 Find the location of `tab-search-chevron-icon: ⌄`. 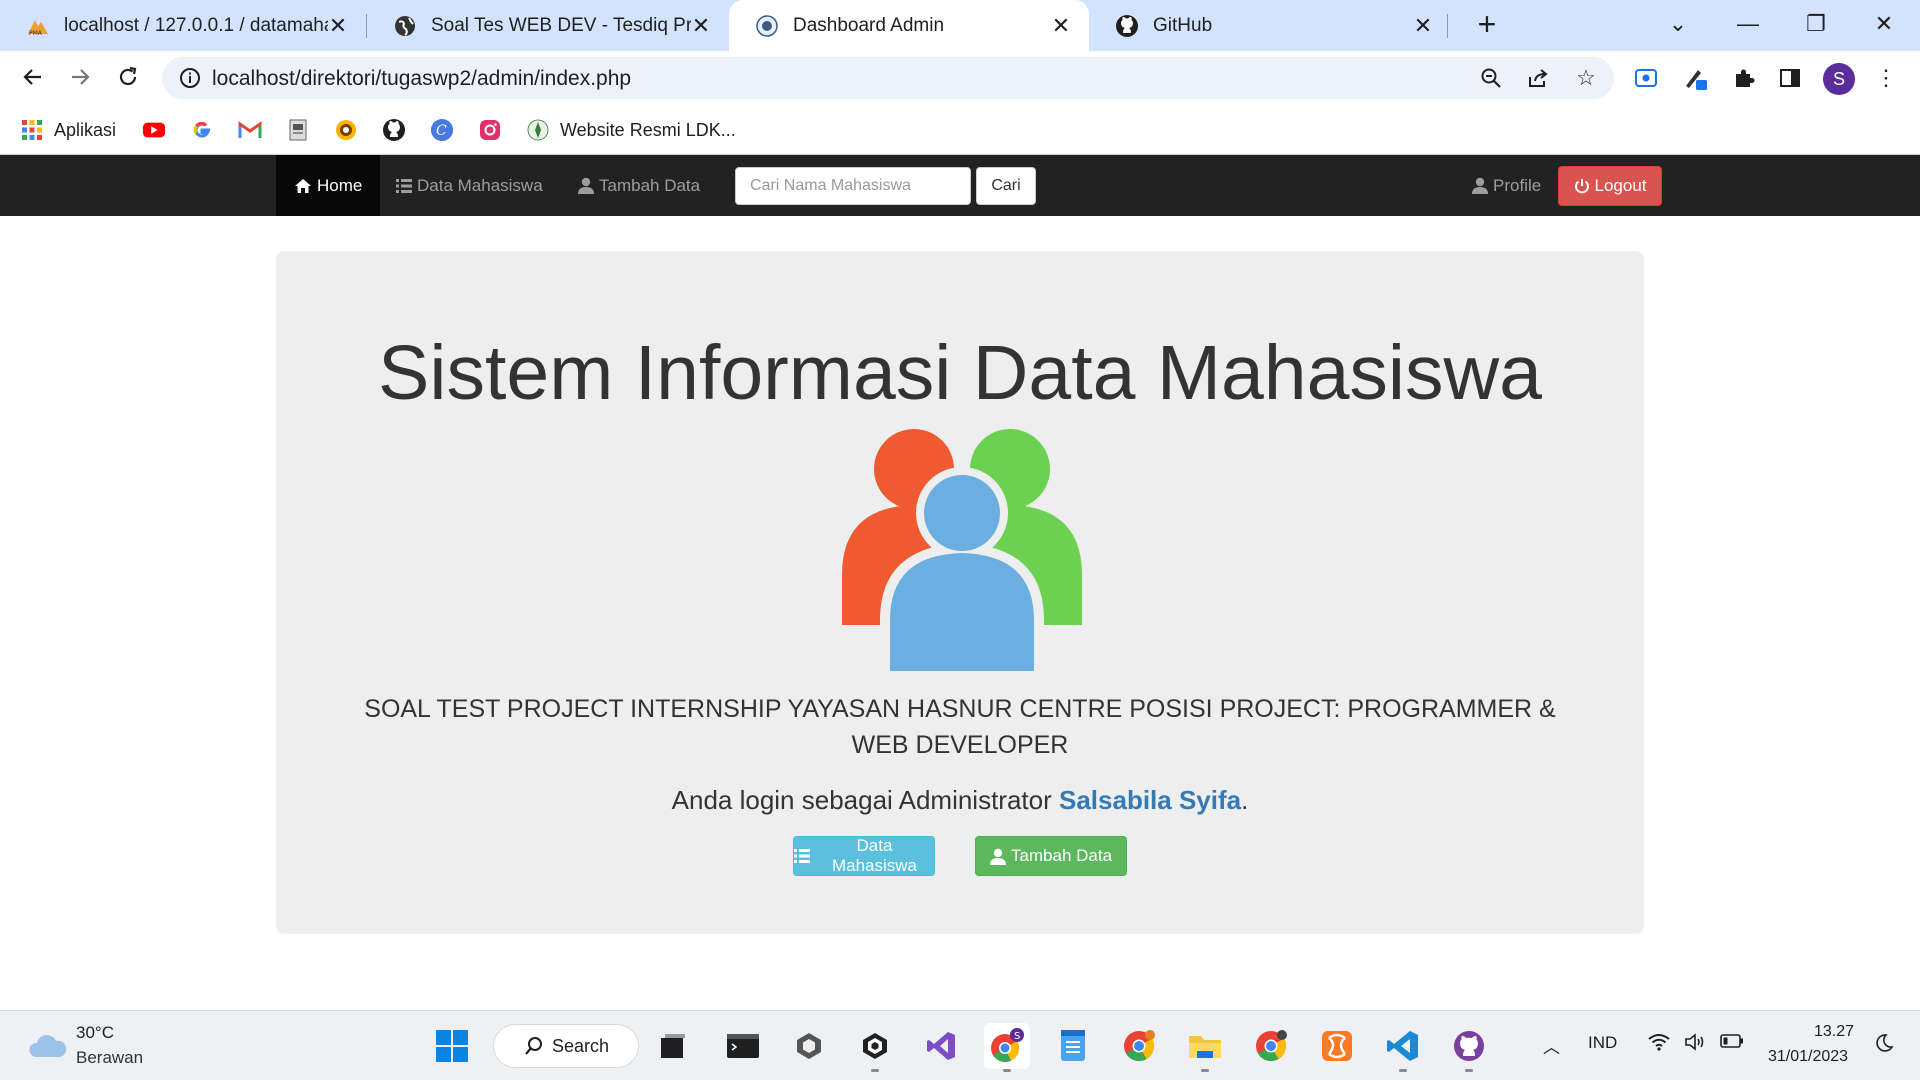

tab-search-chevron-icon: ⌄ is located at coordinates (1678, 24).